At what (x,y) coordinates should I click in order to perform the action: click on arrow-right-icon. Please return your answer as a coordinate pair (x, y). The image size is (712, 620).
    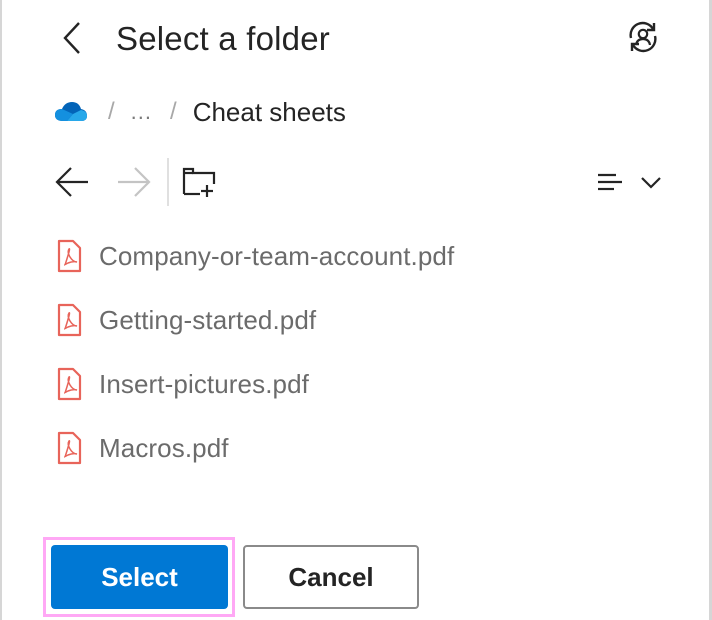
    Looking at the image, I should click on (134, 182).